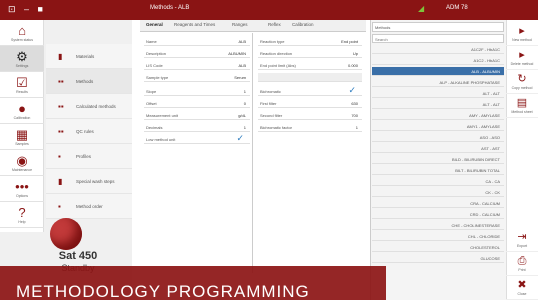  I want to click on field-name: Name ALB, so click(197, 41).